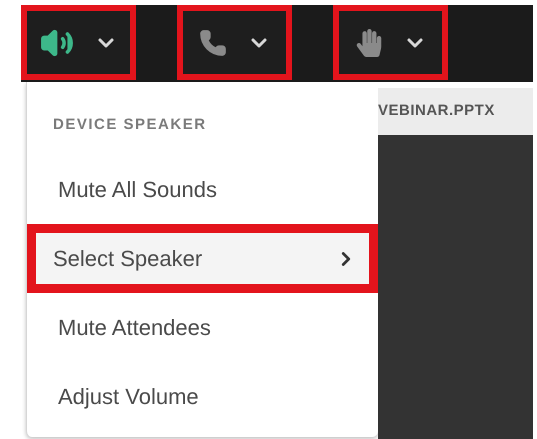  I want to click on hand-icon, so click(368, 42).